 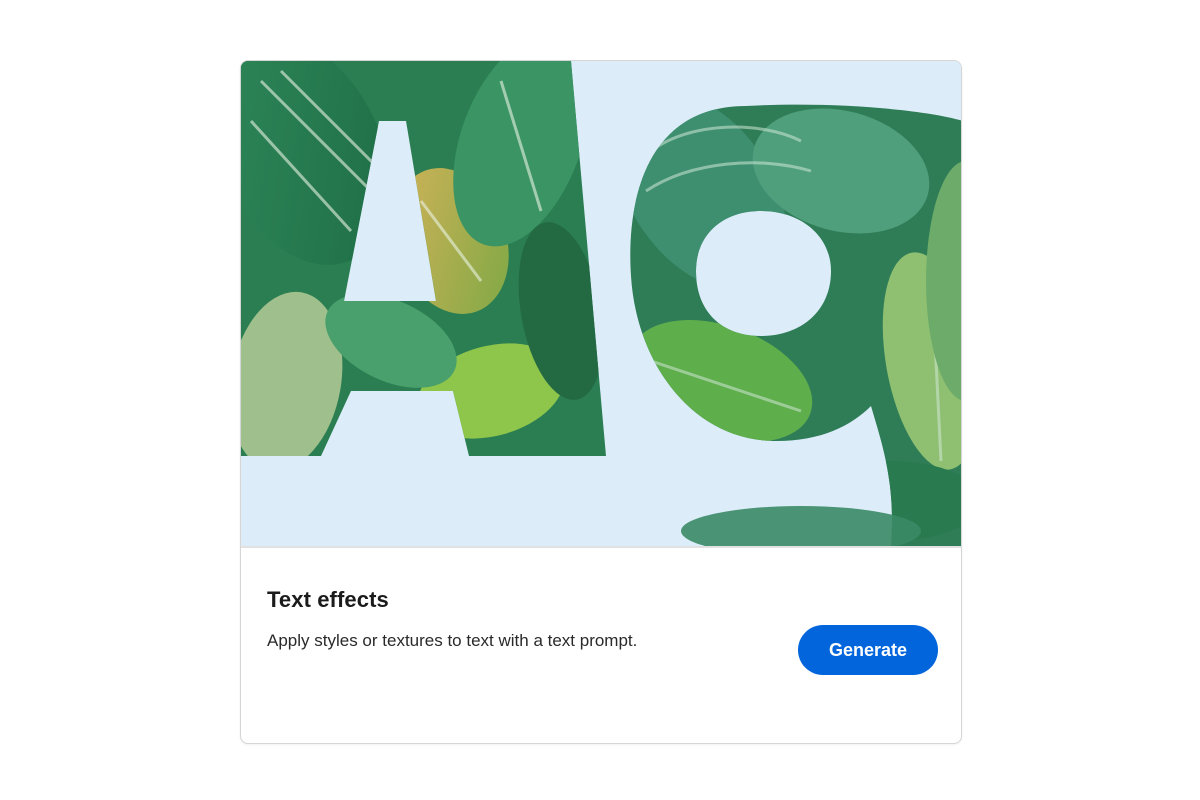 I want to click on card-title: Text effects, so click(x=328, y=599).